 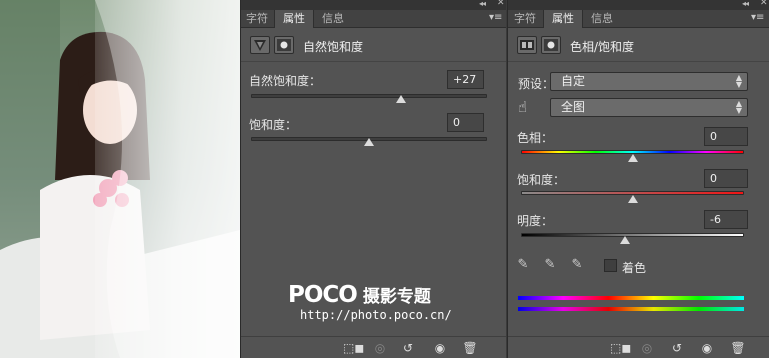 I want to click on vibrance-slider-thumb, so click(x=400, y=99).